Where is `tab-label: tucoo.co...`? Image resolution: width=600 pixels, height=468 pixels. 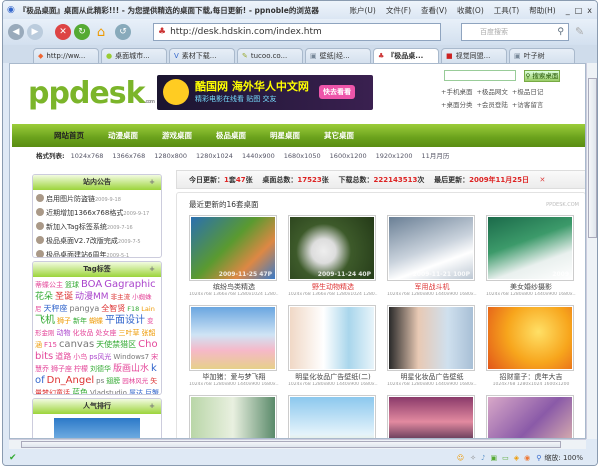 tab-label: tucoo.co... is located at coordinates (269, 56).